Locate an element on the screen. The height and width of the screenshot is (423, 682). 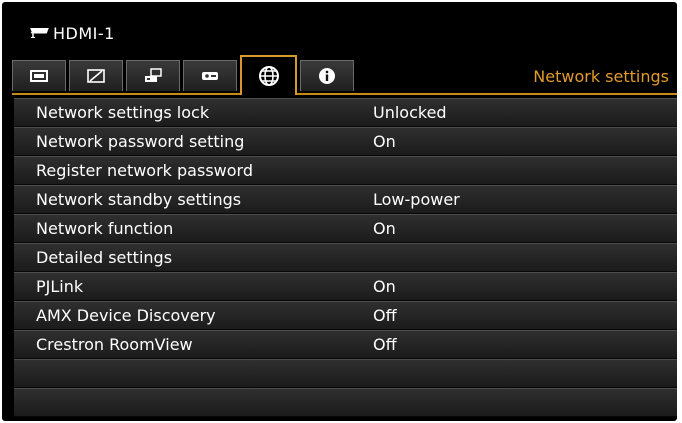
network-globe-icon is located at coordinates (268, 76).